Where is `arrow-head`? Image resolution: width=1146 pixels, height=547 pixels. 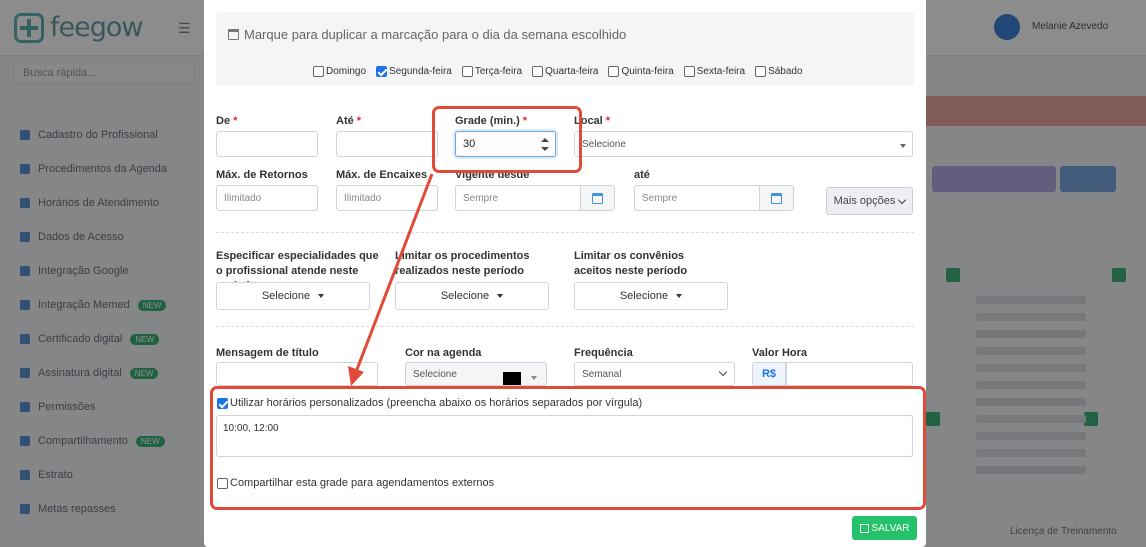
arrow-head is located at coordinates (356, 376).